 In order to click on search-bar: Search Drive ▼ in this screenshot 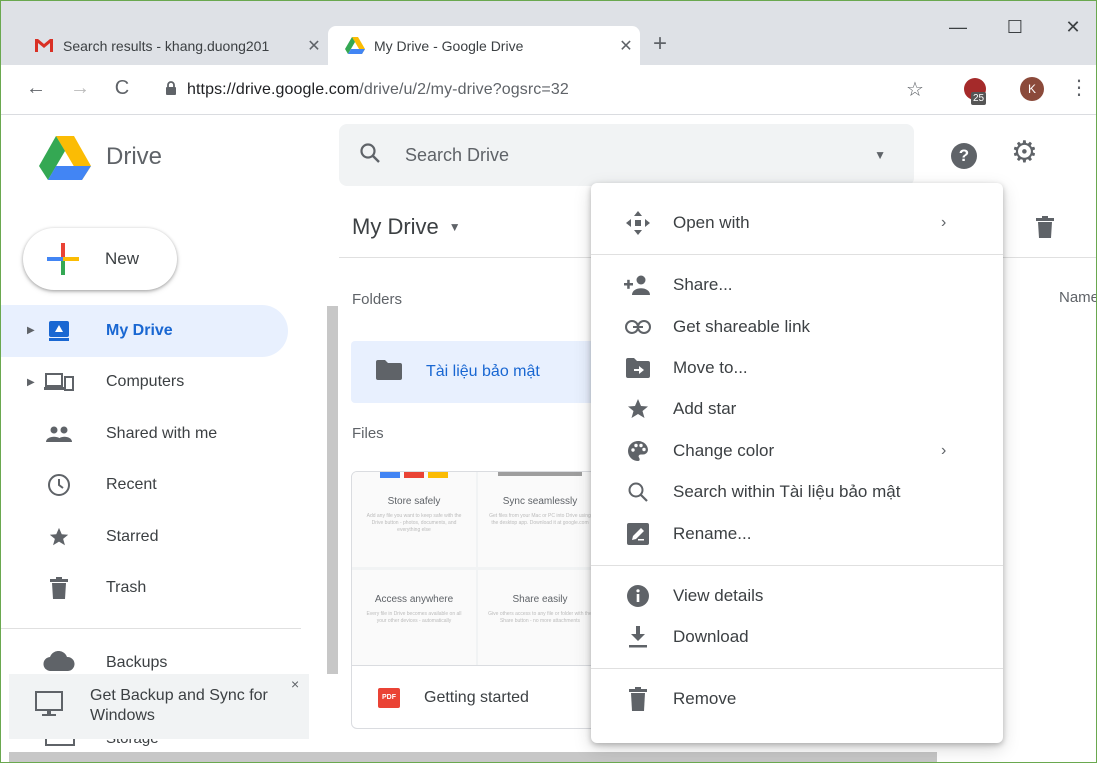, I will do `click(626, 155)`.